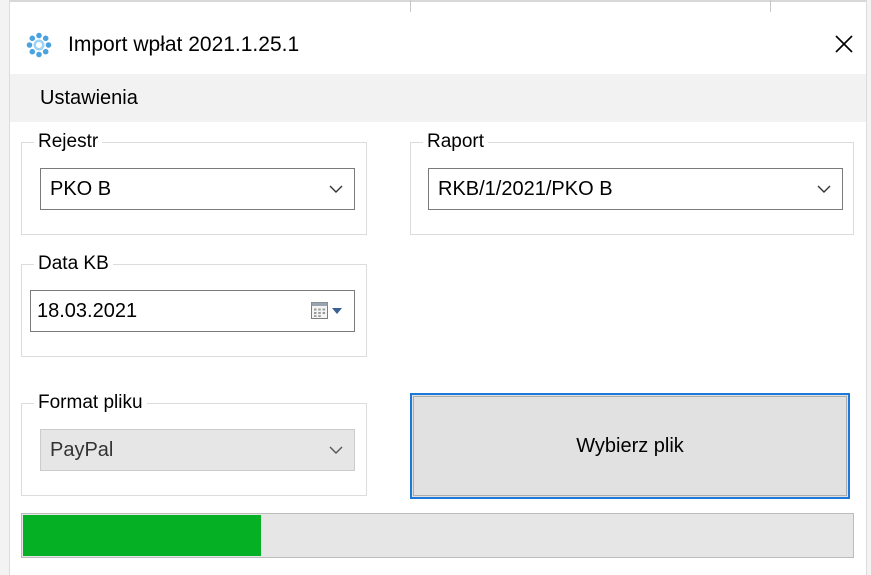 Image resolution: width=871 pixels, height=575 pixels. What do you see at coordinates (197, 450) in the screenshot?
I see `format-pliku-select: PayPal` at bounding box center [197, 450].